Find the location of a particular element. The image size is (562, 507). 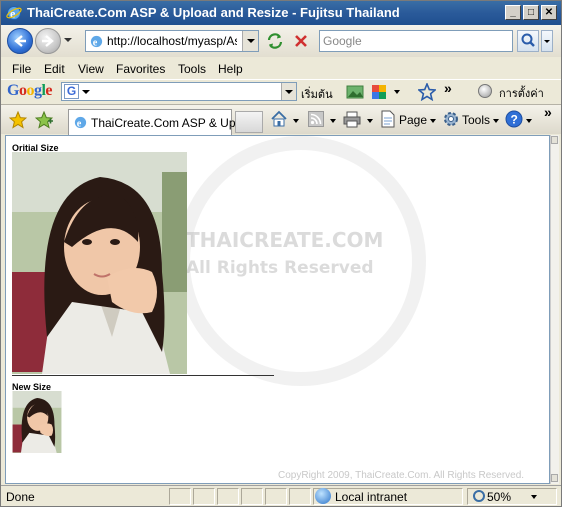

google-toolbar: Google G เริ่มต้น » การตั้งค่า is located at coordinates (281, 91).